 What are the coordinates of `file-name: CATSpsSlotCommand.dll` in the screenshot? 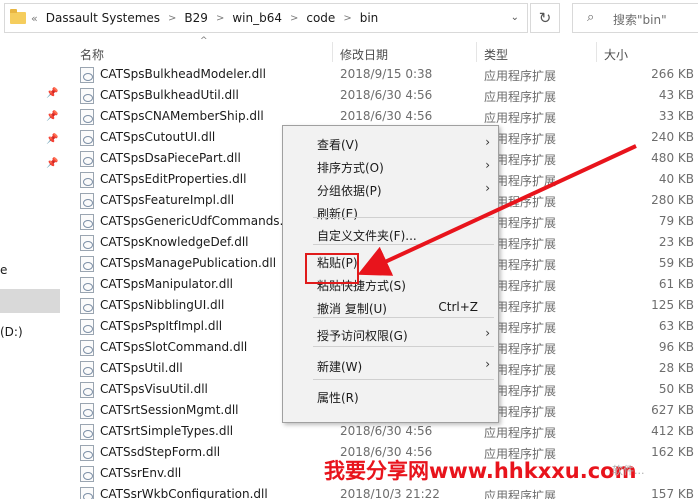 It's located at (174, 347).